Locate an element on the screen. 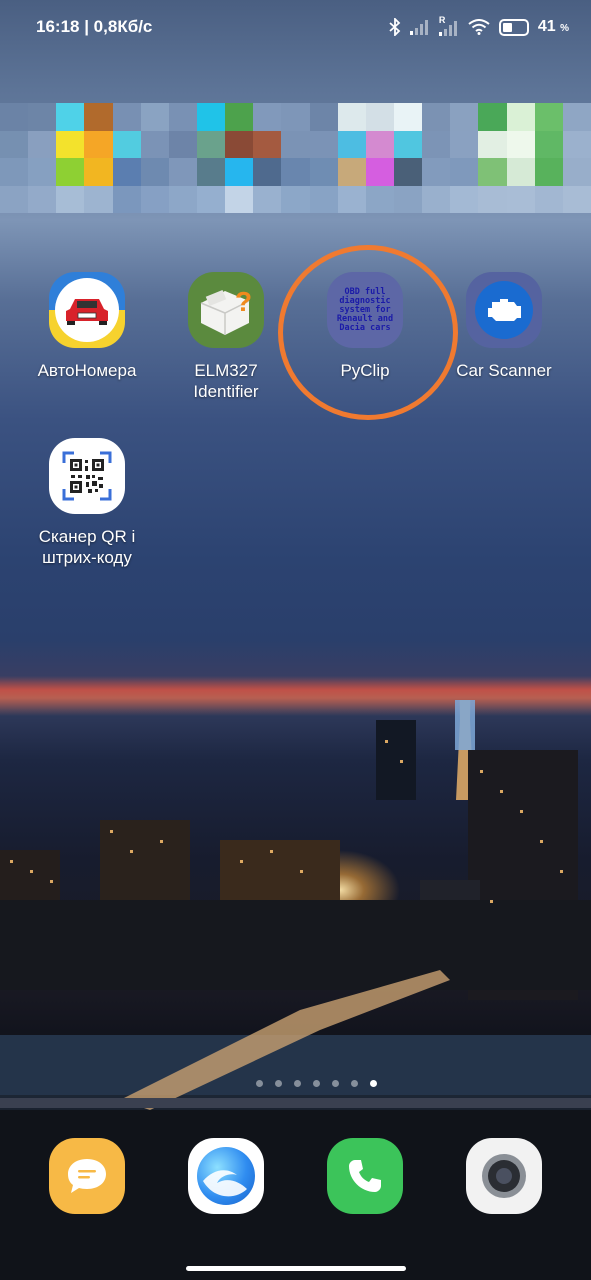 This screenshot has width=591, height=1280. status-icons: R 41 % is located at coordinates (479, 25).